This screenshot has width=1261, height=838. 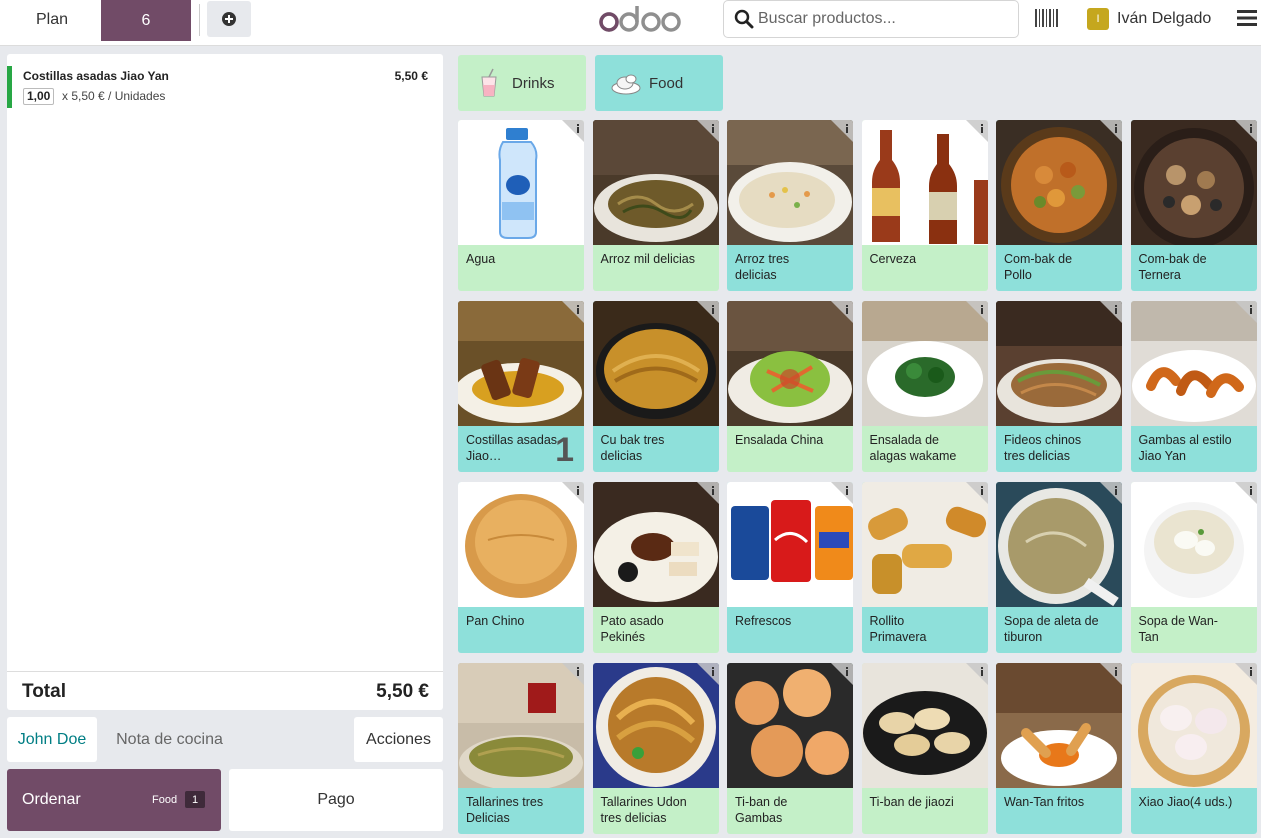 I want to click on product-card: Tallarines Udon tres delicias, so click(x=655, y=748).